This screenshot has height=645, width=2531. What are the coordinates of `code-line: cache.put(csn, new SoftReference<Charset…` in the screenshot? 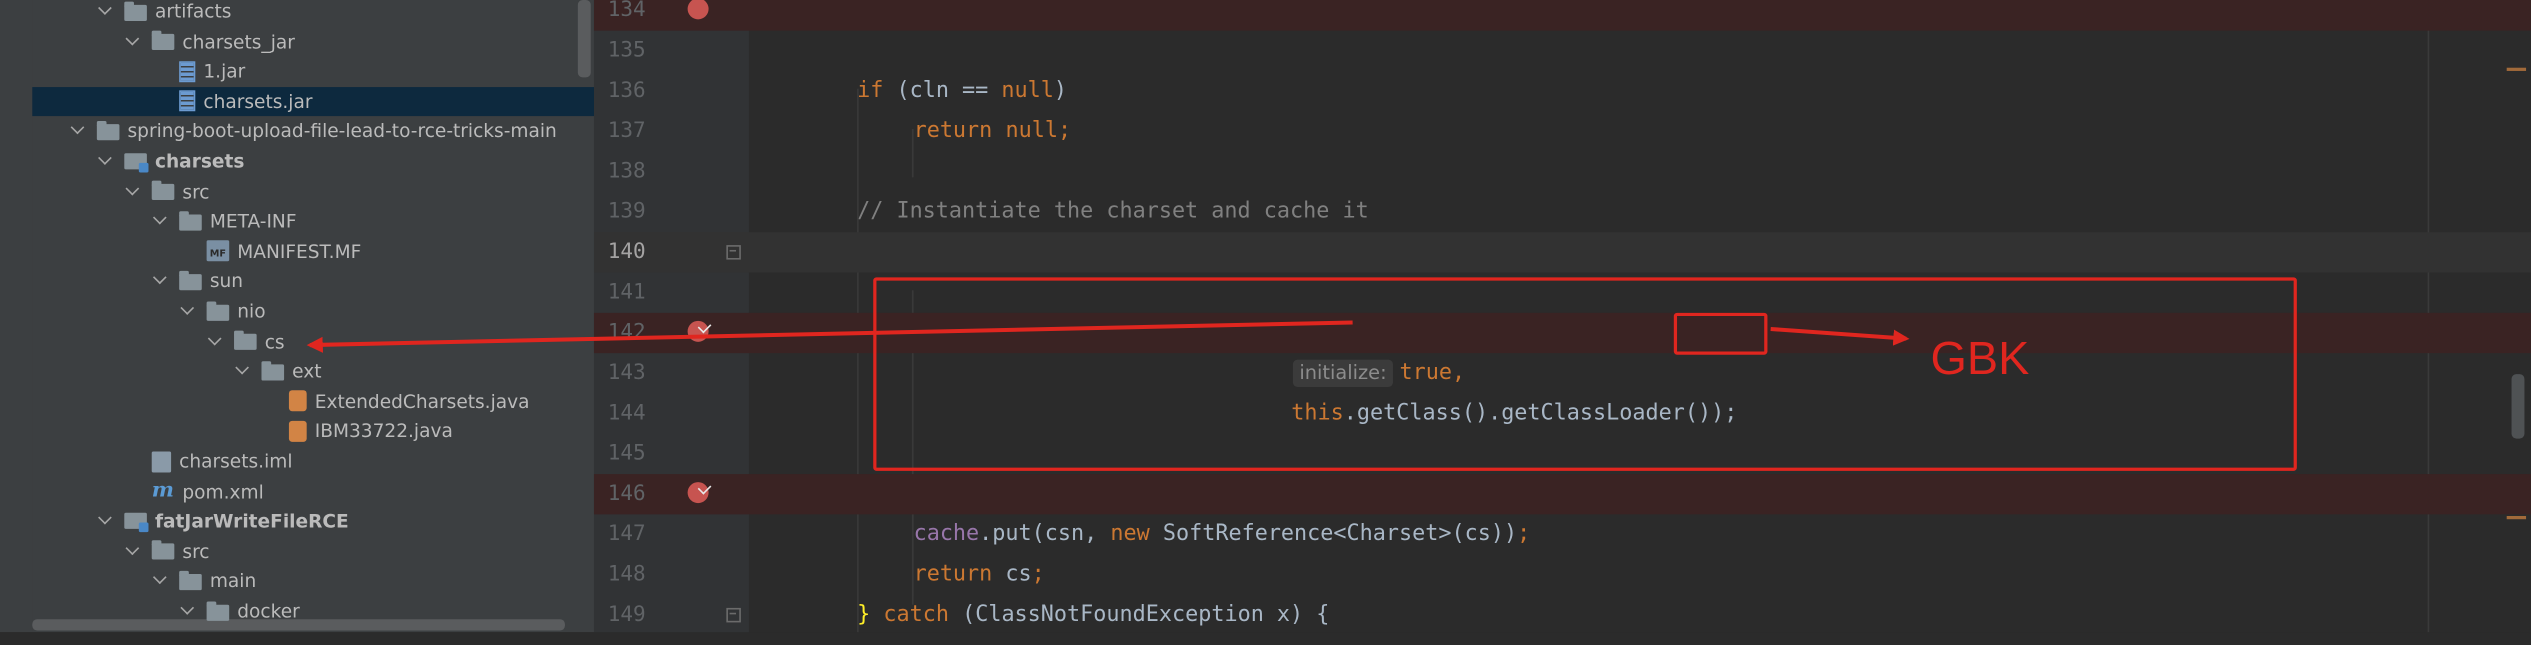 It's located at (1222, 534).